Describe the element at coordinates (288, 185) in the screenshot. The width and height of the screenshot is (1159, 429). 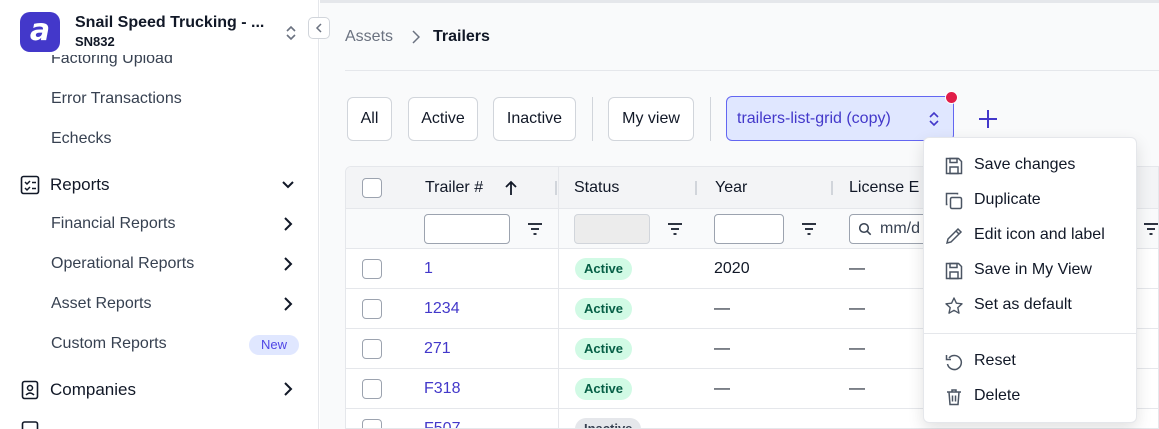
I see `chevron-down-icon` at that location.